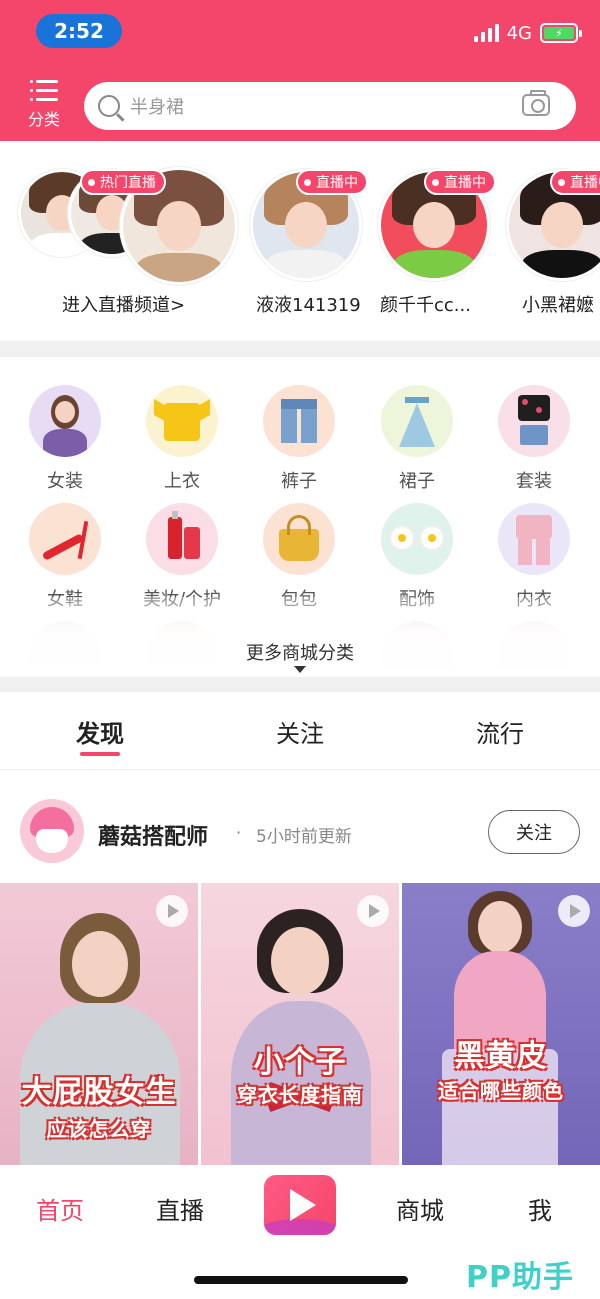  Describe the element at coordinates (99, 1024) in the screenshot. I see `video-card: 大屁股女生 应该怎么穿` at that location.